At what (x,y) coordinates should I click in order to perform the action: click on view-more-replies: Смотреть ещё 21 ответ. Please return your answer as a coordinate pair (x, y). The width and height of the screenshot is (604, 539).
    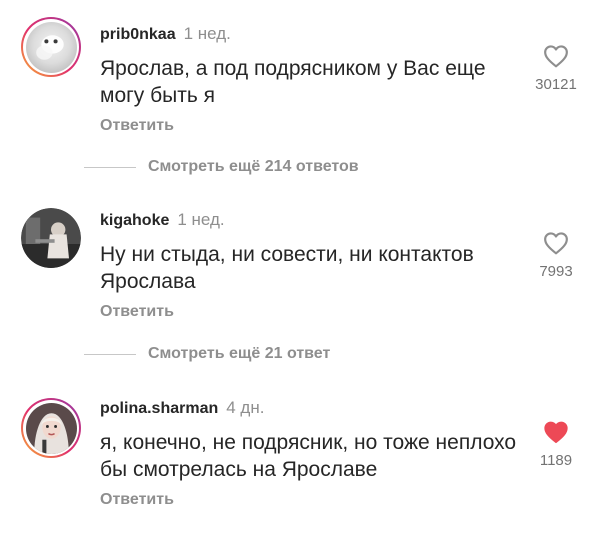
    Looking at the image, I should click on (207, 354).